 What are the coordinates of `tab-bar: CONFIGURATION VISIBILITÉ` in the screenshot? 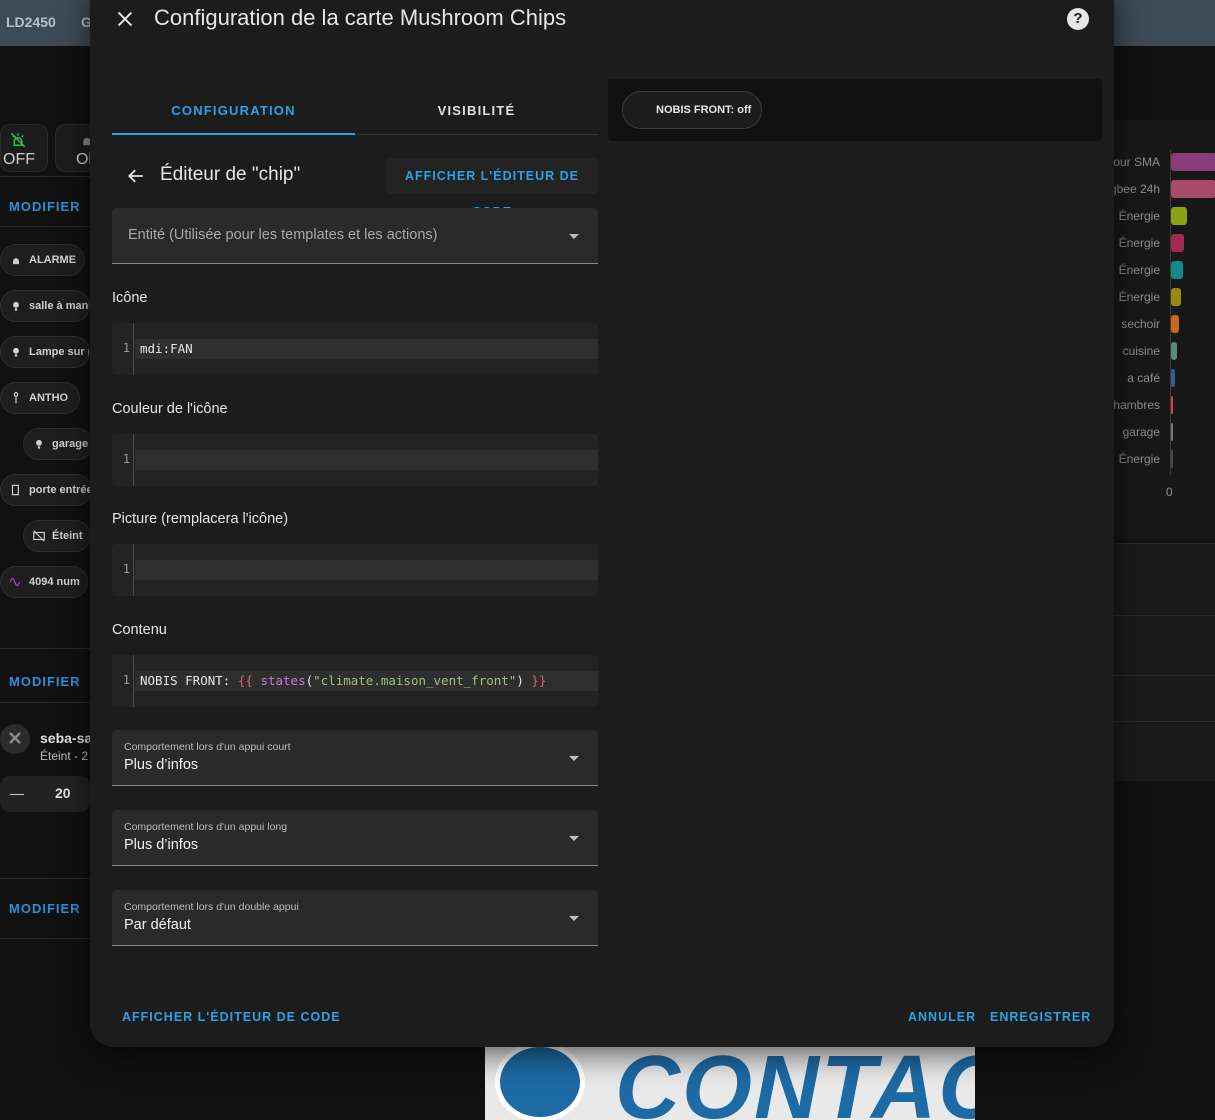 It's located at (355, 112).